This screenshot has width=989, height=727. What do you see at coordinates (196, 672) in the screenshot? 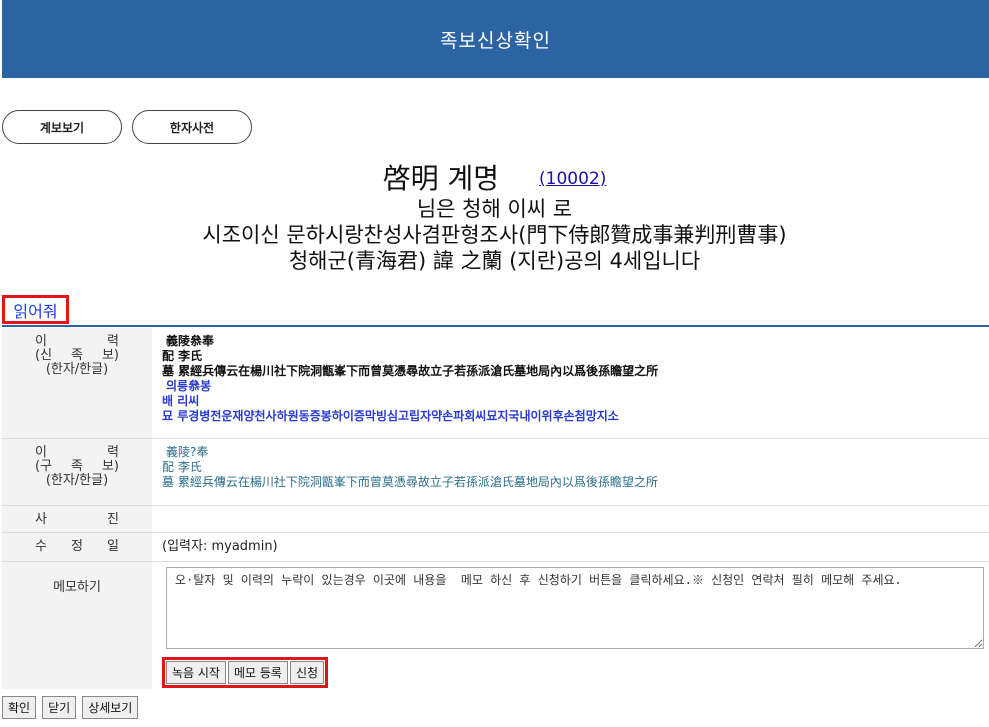
I see `record-start-button: 녹음 시작` at bounding box center [196, 672].